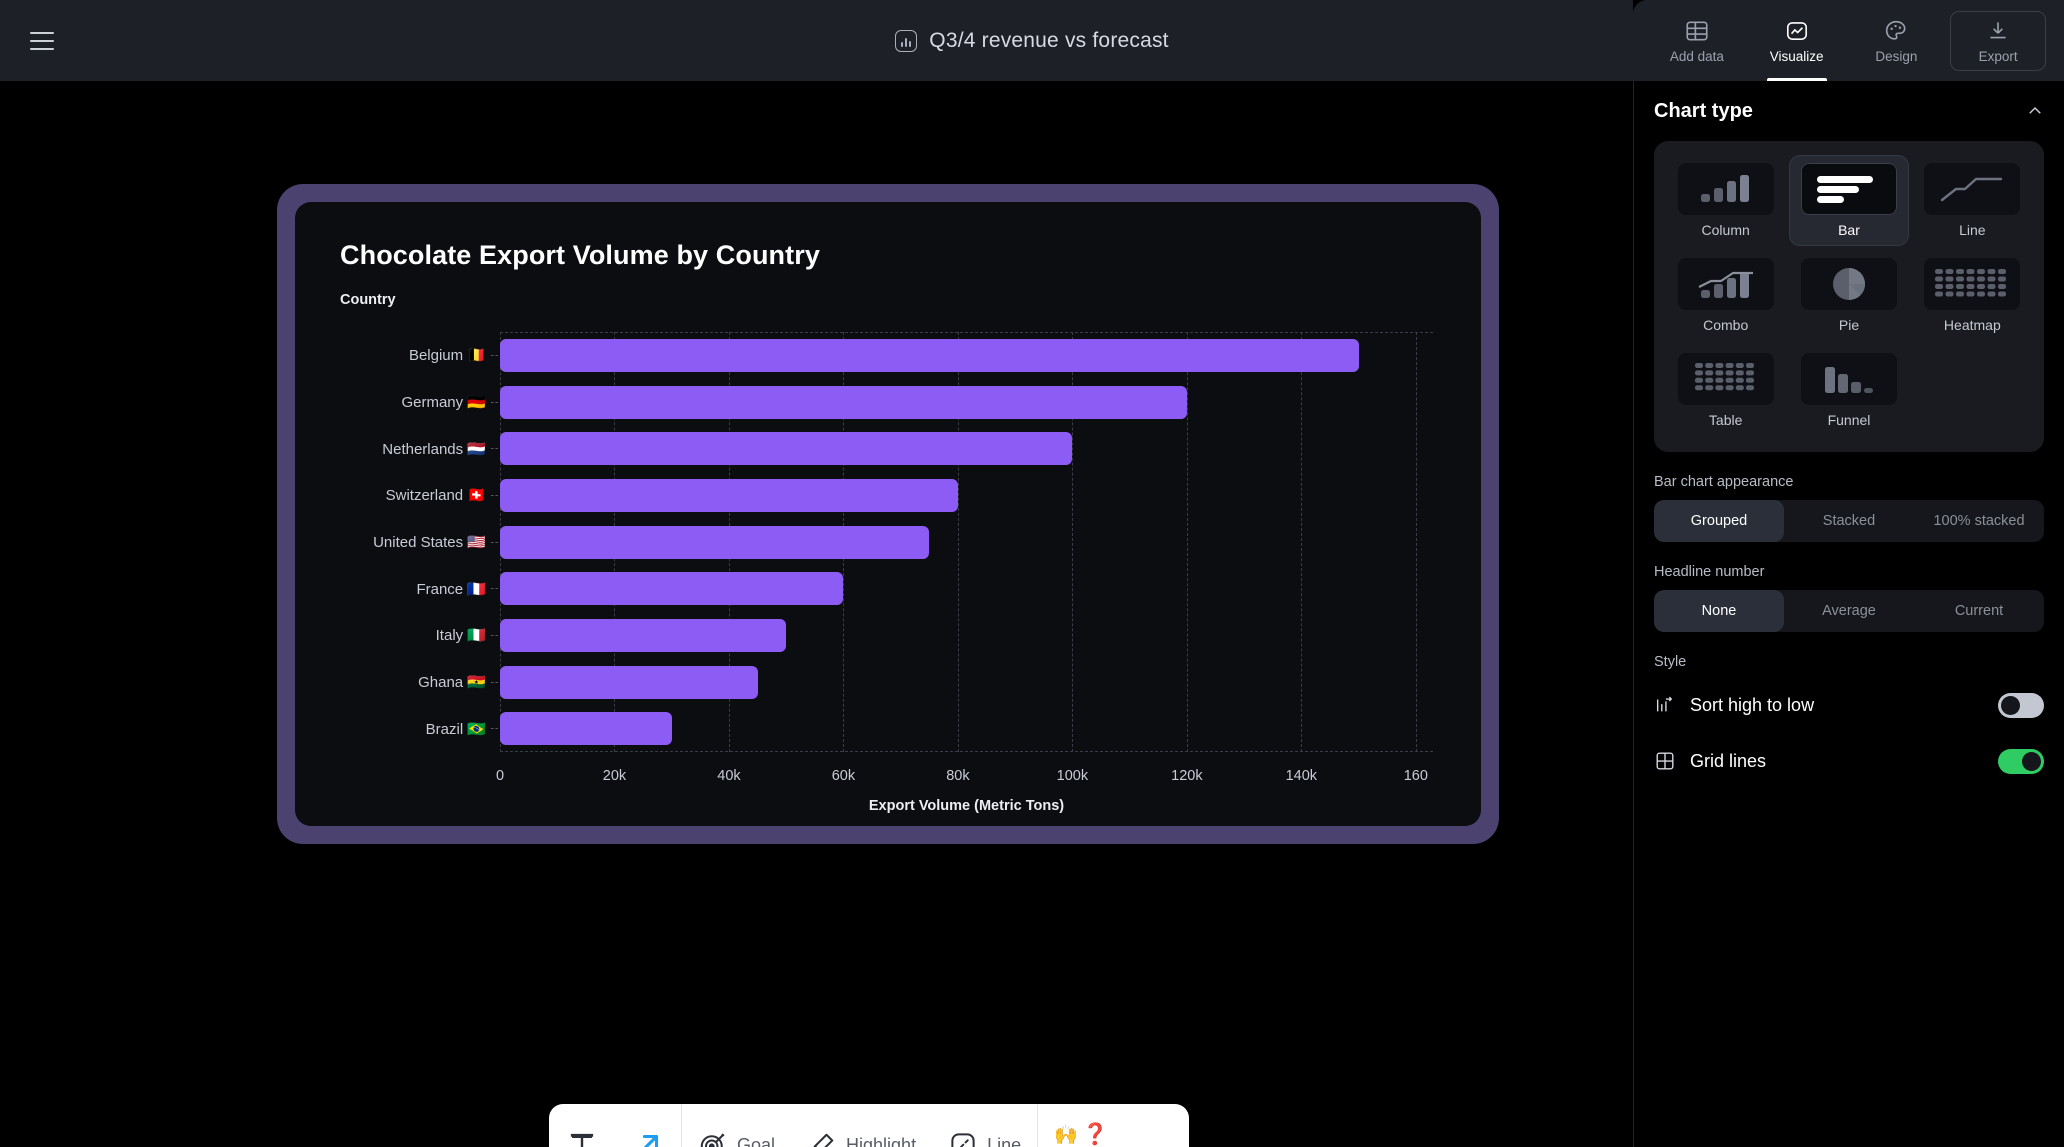  What do you see at coordinates (823, 1140) in the screenshot?
I see `highlighter-icon` at bounding box center [823, 1140].